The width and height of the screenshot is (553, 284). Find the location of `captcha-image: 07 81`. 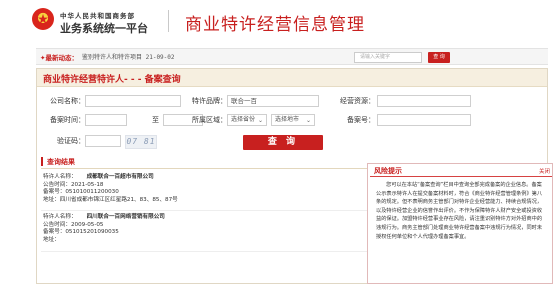

captcha-image: 07 81 is located at coordinates (141, 142).